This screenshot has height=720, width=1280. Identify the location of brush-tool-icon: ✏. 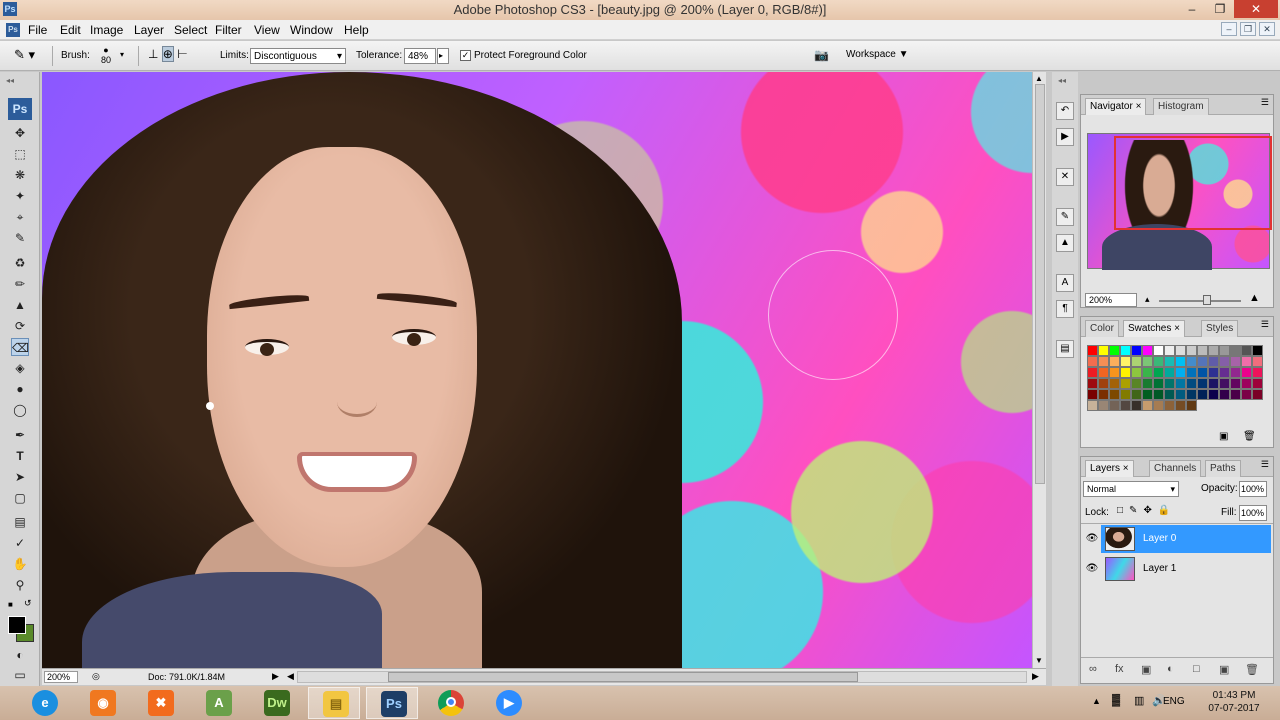
(20, 284).